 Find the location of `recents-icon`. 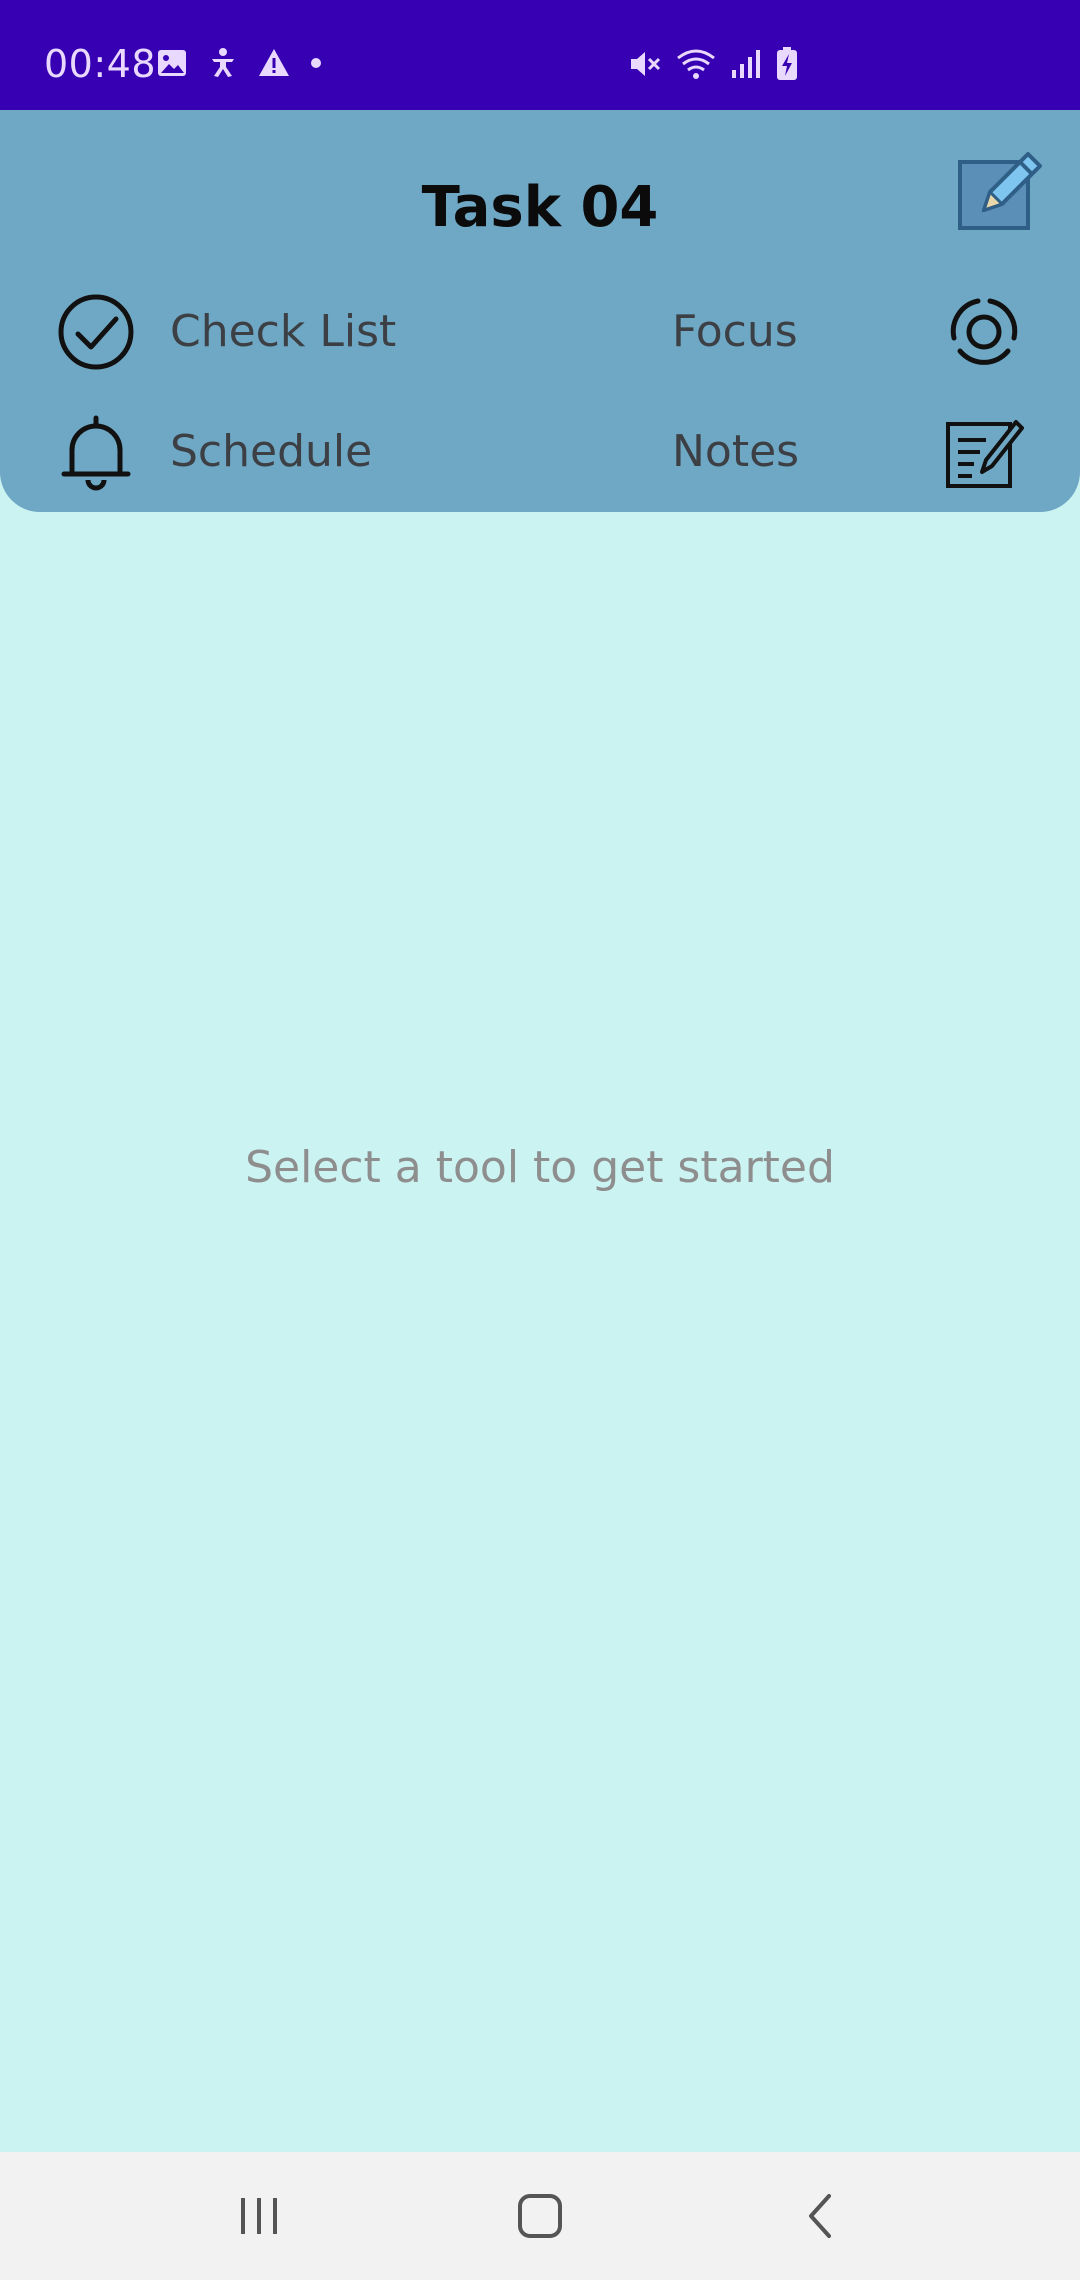

recents-icon is located at coordinates (259, 2216).